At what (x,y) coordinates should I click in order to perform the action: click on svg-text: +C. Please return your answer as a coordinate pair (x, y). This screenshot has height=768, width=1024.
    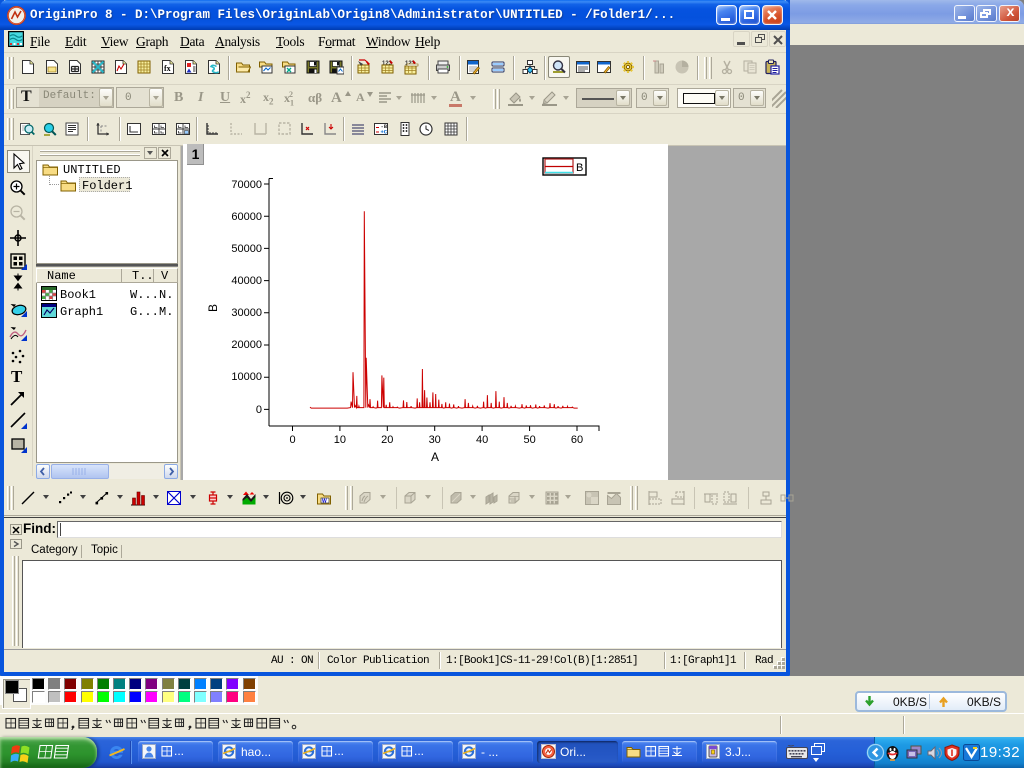
    Looking at the image, I should click on (384, 132).